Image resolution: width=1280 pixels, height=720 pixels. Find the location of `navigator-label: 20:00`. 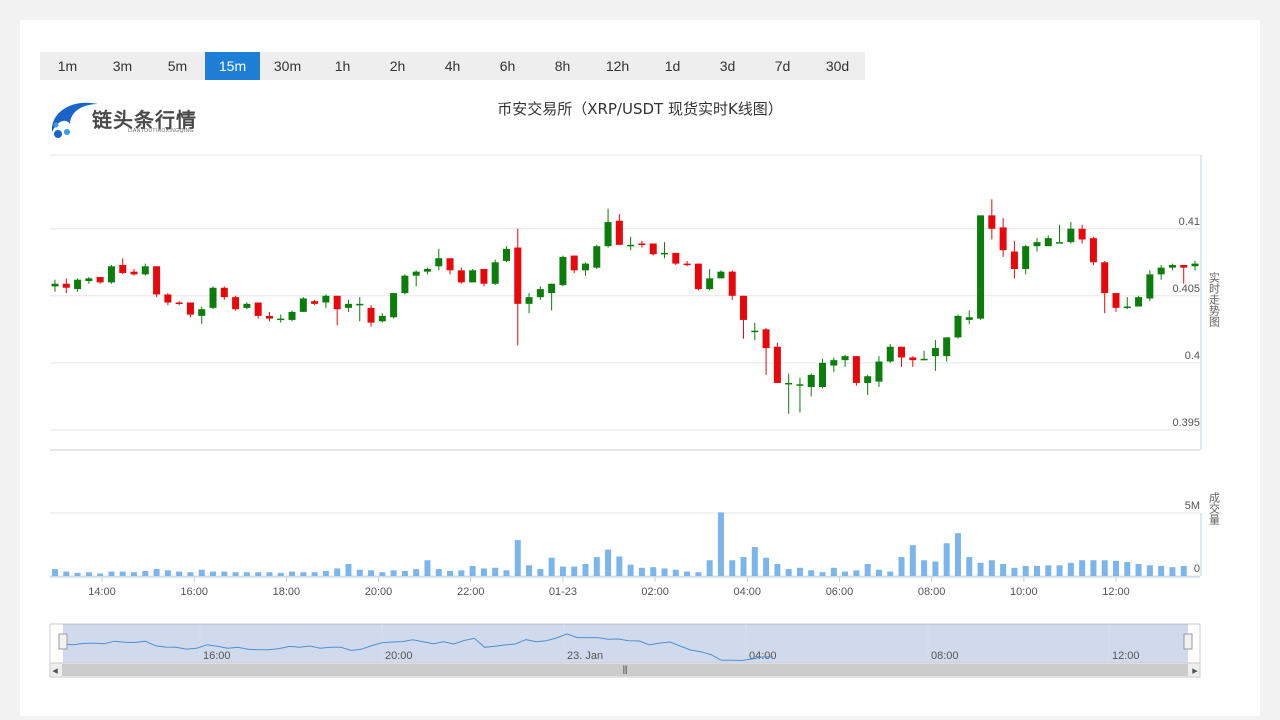

navigator-label: 20:00 is located at coordinates (399, 656).